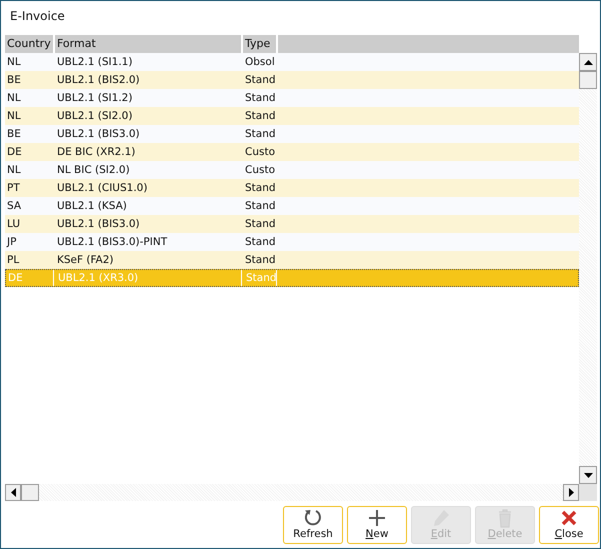  I want to click on table-cell: UBL2.1 (XR3.0), so click(149, 278).